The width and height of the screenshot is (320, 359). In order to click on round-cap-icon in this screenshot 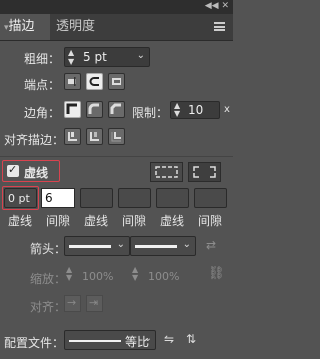, I will do `click(94, 81)`.